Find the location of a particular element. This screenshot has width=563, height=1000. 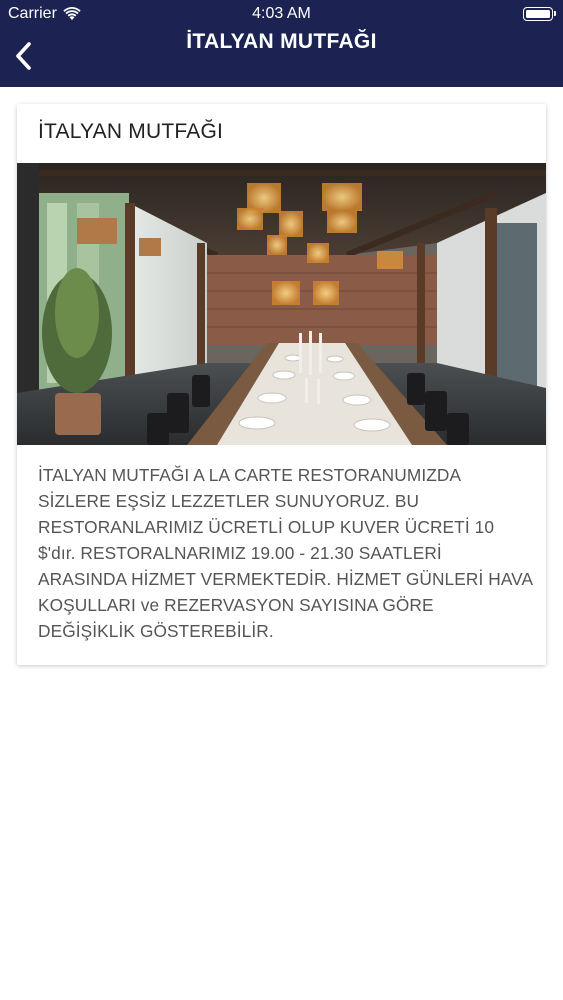

top-bar: Carrier 4:03 AM İTALYAN MUTFAĞI is located at coordinates (281, 43).